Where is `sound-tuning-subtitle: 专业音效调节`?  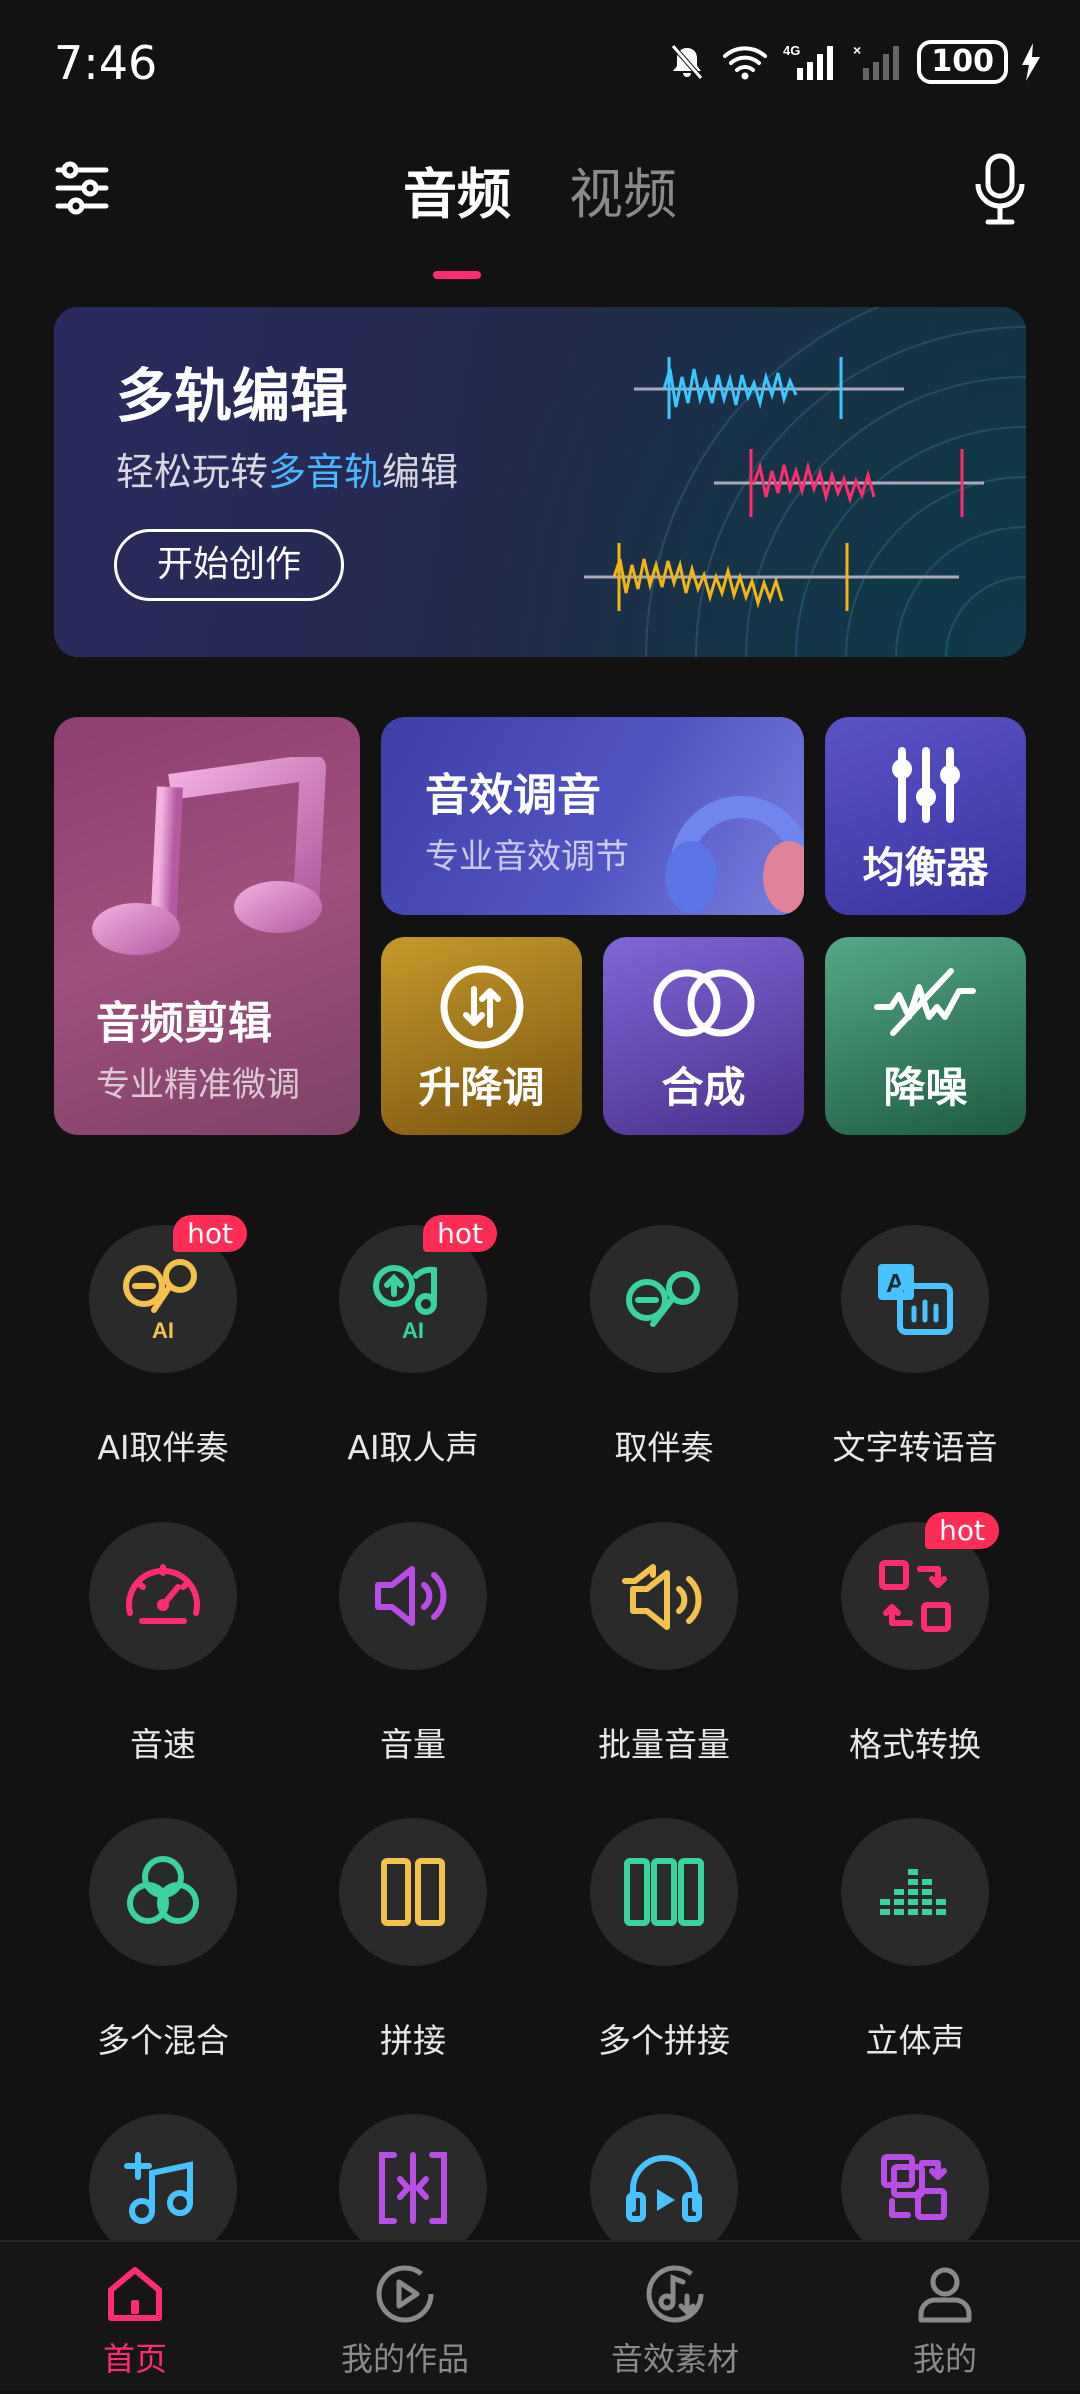
sound-tuning-subtitle: 专业音效调节 is located at coordinates (527, 857).